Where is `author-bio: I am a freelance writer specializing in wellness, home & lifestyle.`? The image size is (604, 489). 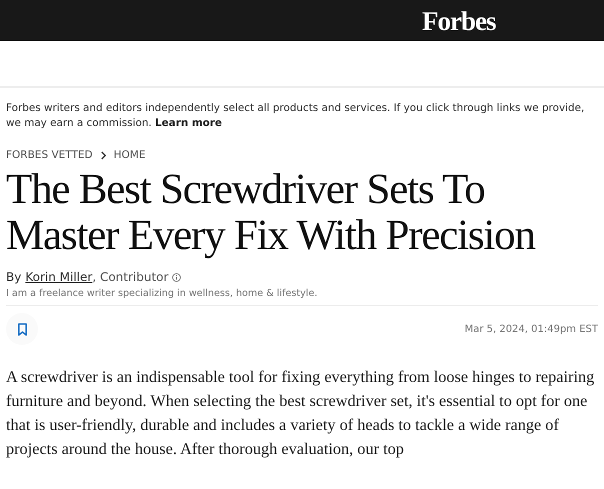 author-bio: I am a freelance writer specializing in wellness, home & lifestyle. is located at coordinates (302, 297).